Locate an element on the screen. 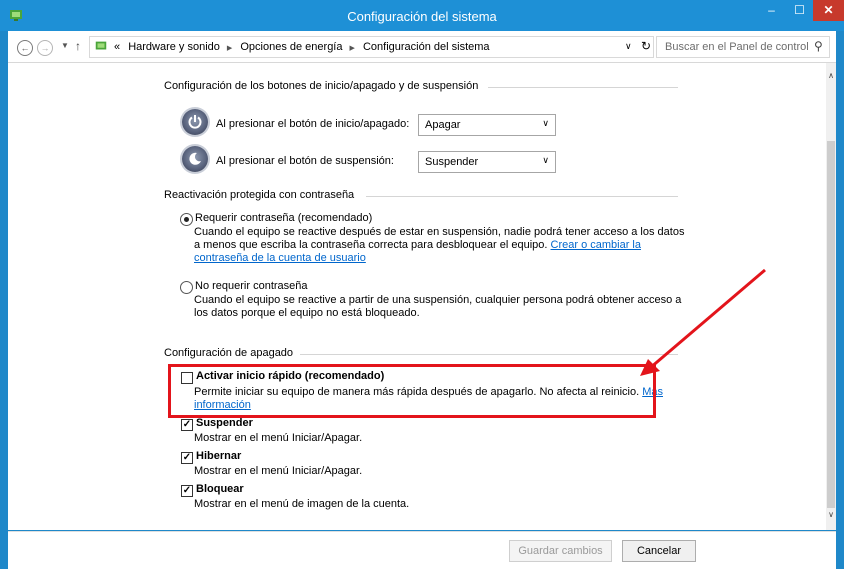 This screenshot has width=844, height=569. sleep-button-select: Suspender ∨ is located at coordinates (487, 162).